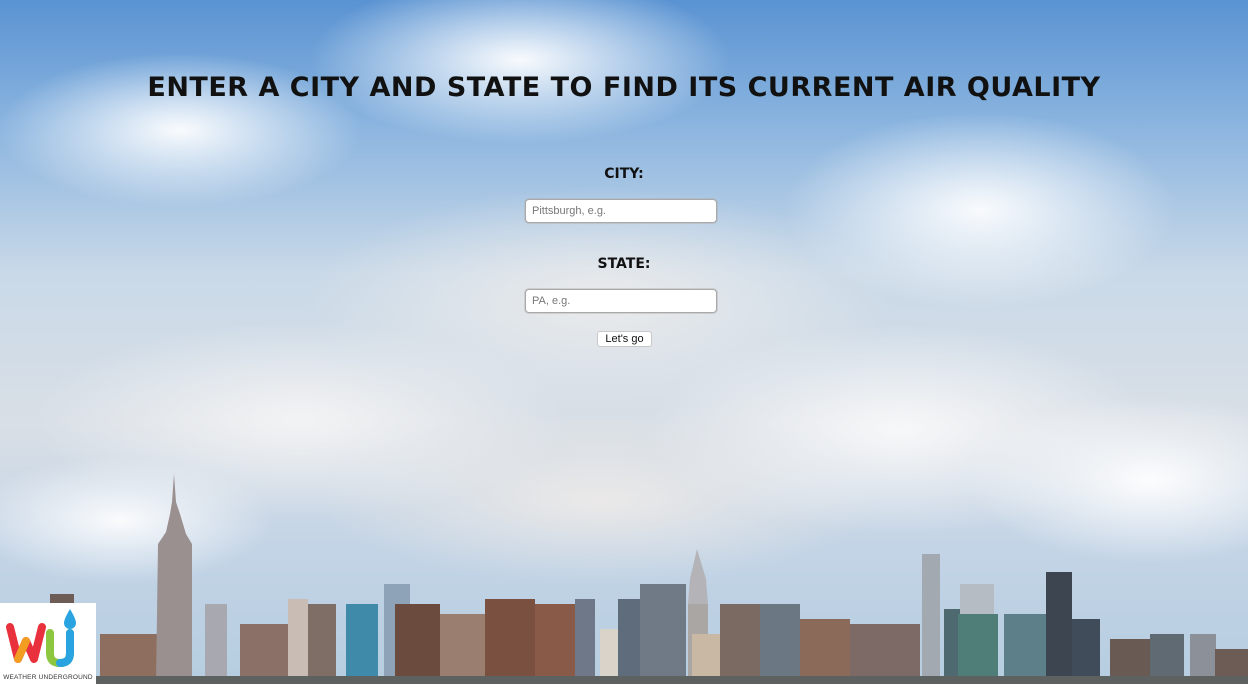 The height and width of the screenshot is (684, 1248). I want to click on weather-underground-icon, so click(41, 638).